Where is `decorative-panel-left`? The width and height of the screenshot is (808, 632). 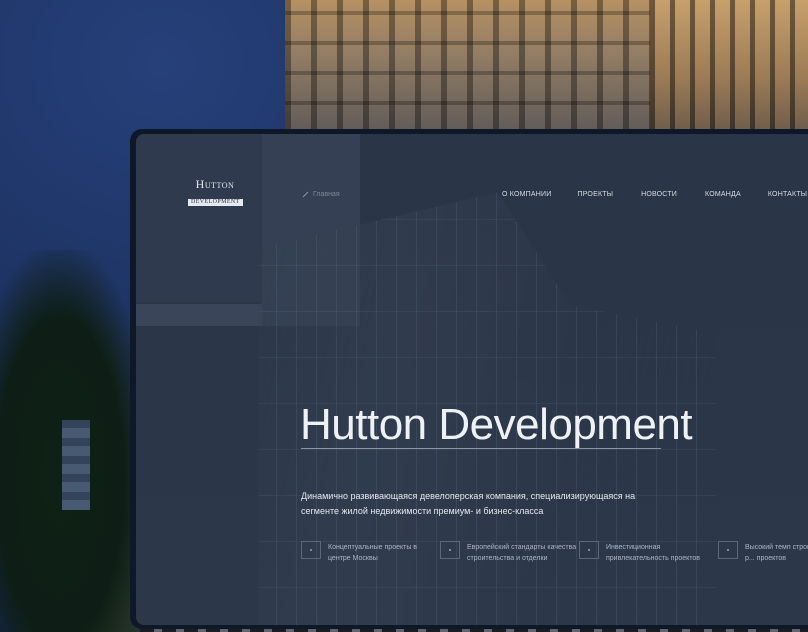 decorative-panel-left is located at coordinates (199, 218).